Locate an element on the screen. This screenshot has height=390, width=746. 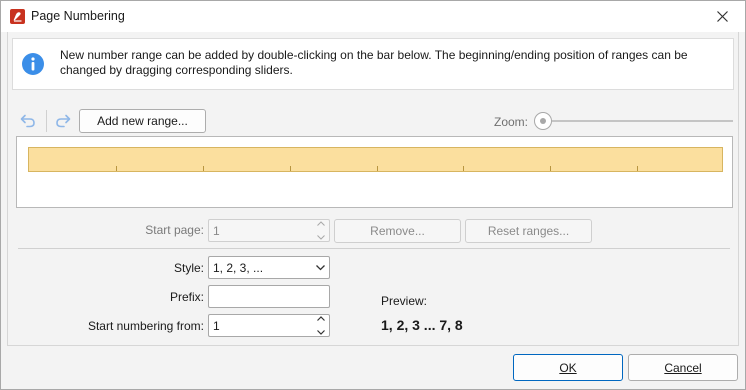
zoom-slider-track is located at coordinates (642, 121).